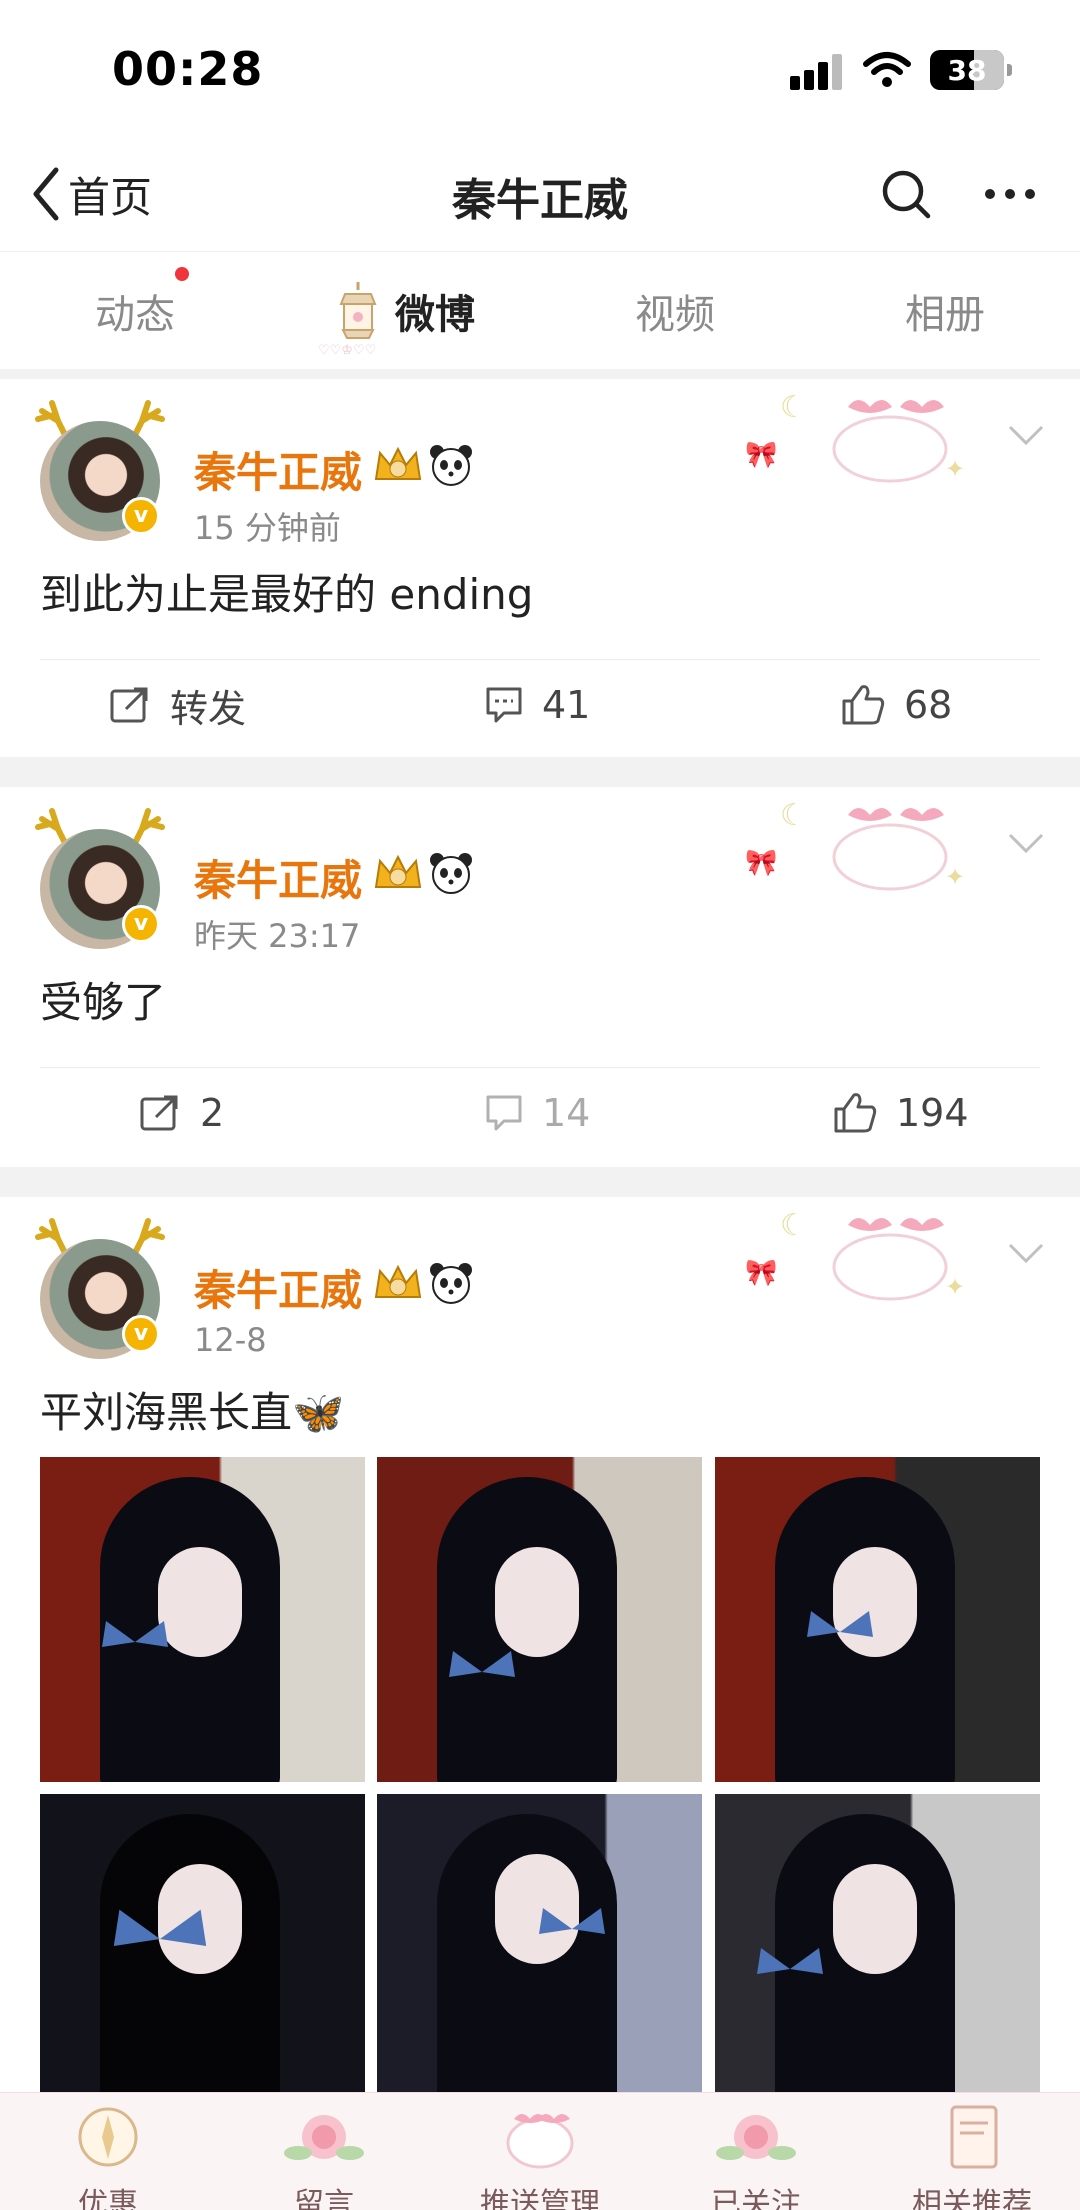 This screenshot has width=1080, height=2210. What do you see at coordinates (1010, 194) in the screenshot?
I see `more-icon` at bounding box center [1010, 194].